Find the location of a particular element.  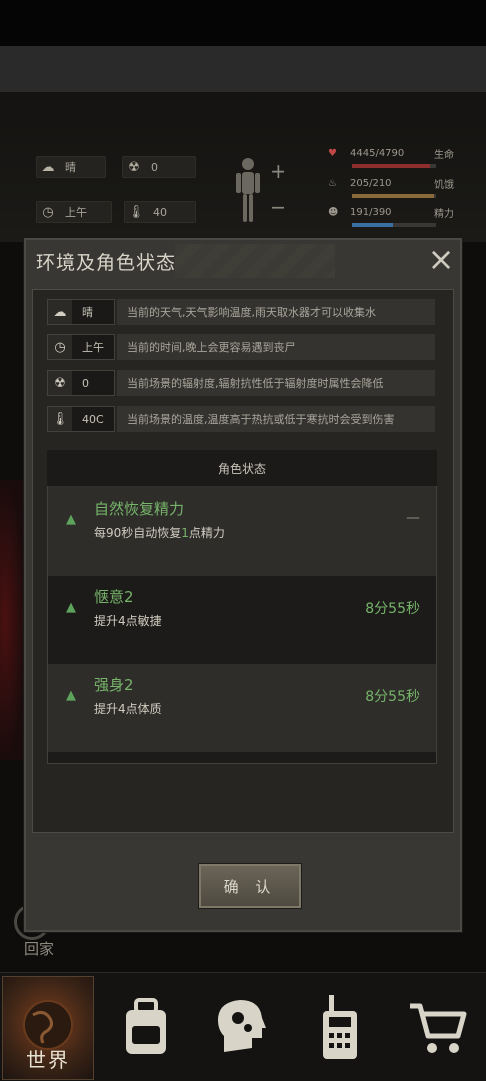

cart-icon is located at coordinates (438, 1028).